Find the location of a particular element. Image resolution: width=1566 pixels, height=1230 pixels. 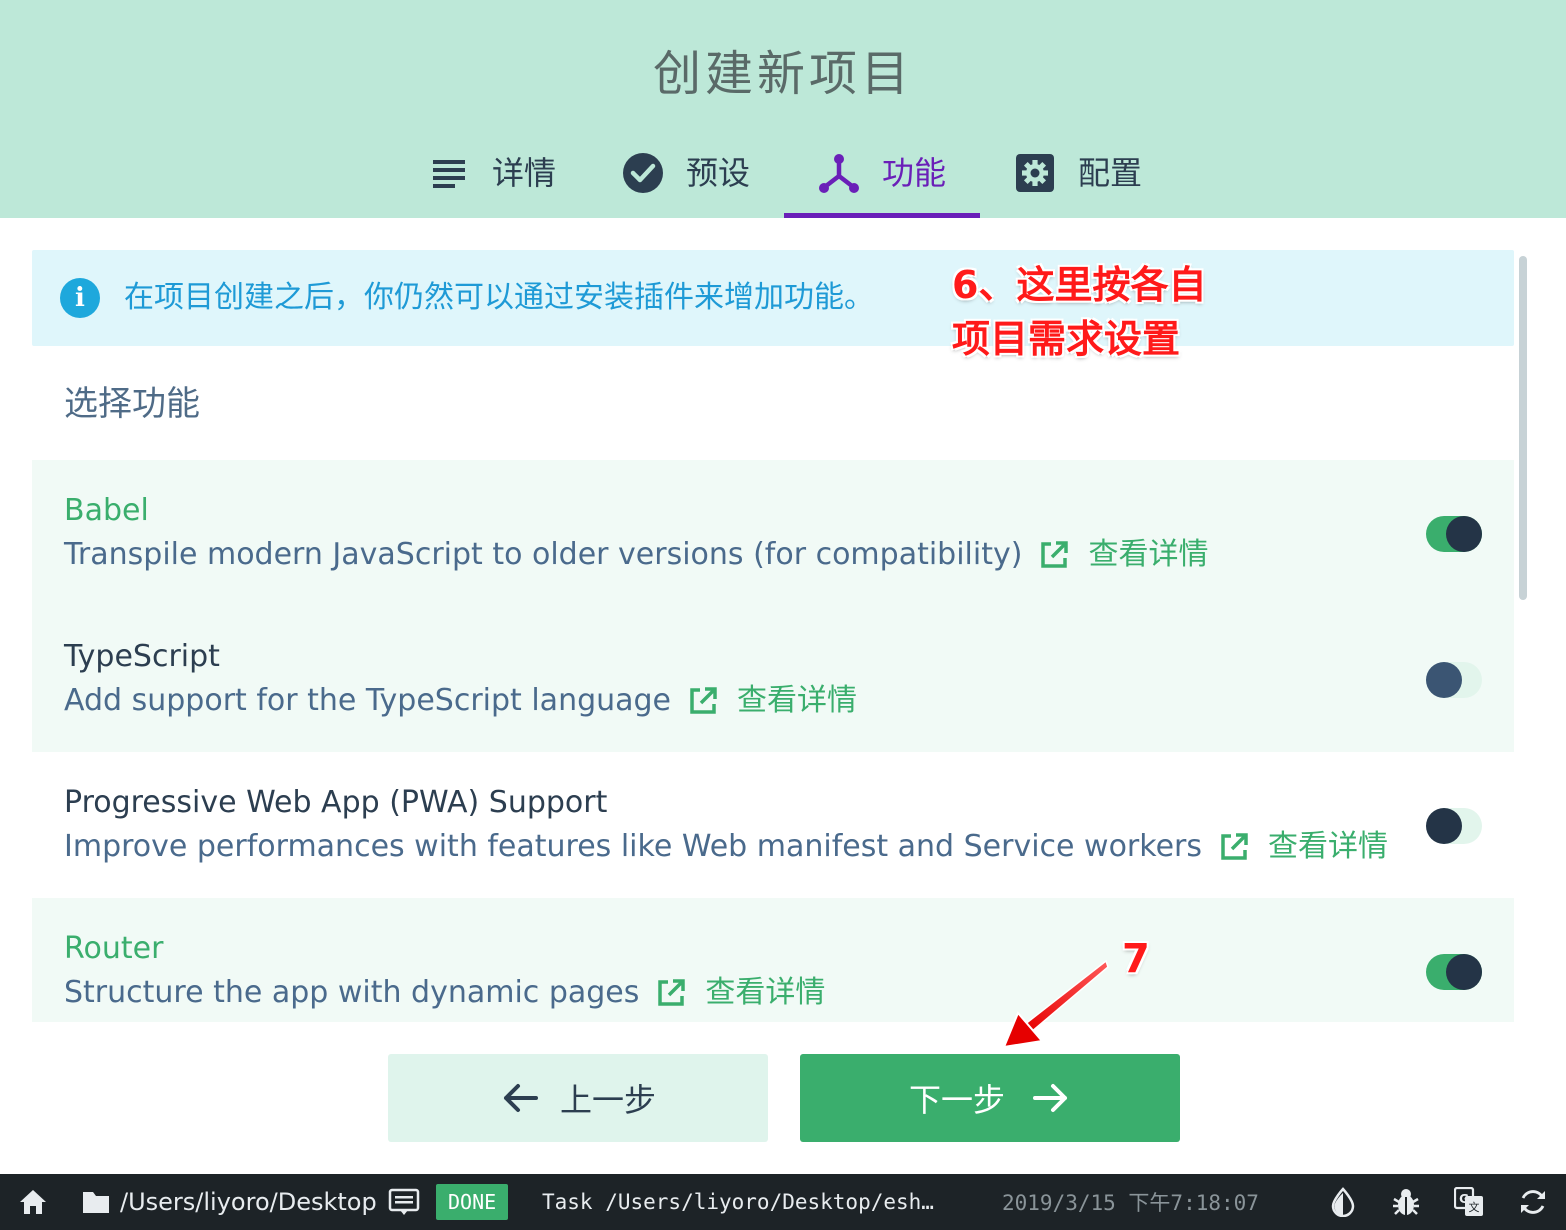

step-tabs: 详情 预设 功能 配置 is located at coordinates (783, 179).